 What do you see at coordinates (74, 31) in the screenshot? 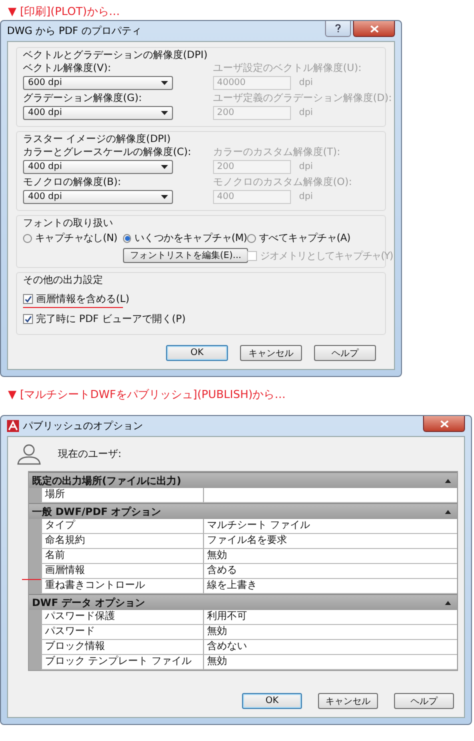
I see `window-title: DWG から PDF のプロパティ` at bounding box center [74, 31].